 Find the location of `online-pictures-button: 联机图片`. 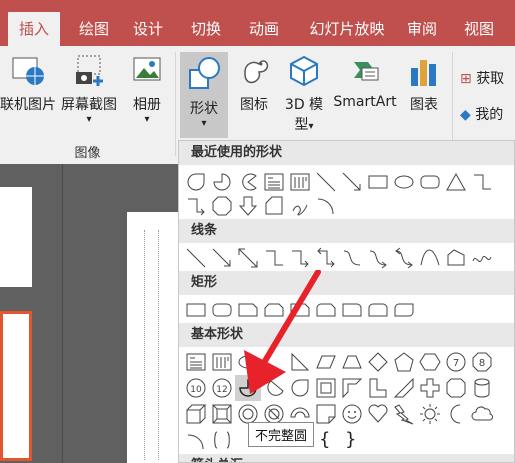

online-pictures-button: 联机图片 is located at coordinates (28, 84).